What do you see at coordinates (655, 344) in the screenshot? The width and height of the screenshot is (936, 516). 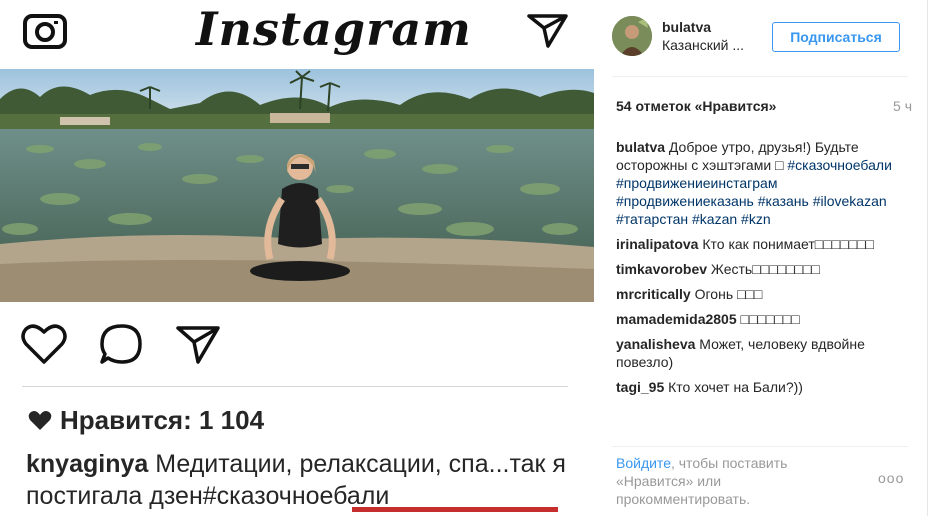 I see `comment-username: yanalisheva` at bounding box center [655, 344].